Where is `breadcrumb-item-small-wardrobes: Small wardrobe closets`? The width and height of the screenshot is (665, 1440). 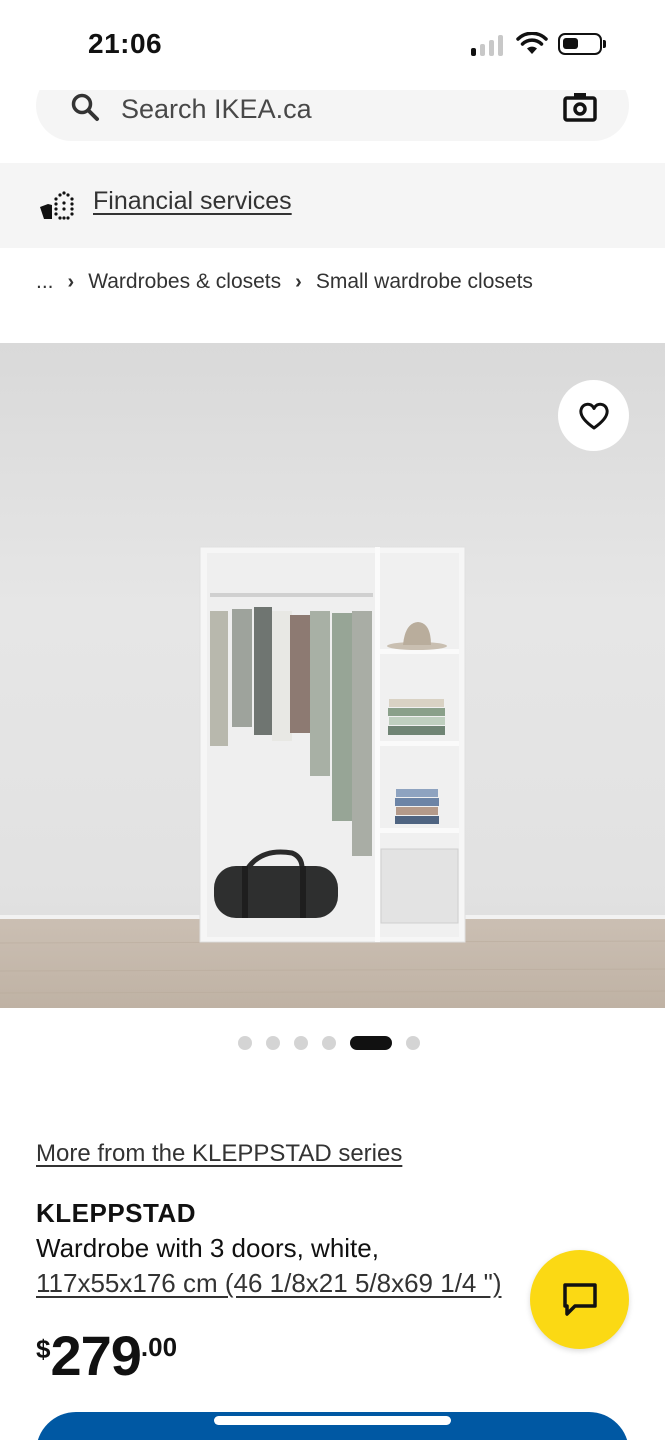 breadcrumb-item-small-wardrobes: Small wardrobe closets is located at coordinates (424, 282).